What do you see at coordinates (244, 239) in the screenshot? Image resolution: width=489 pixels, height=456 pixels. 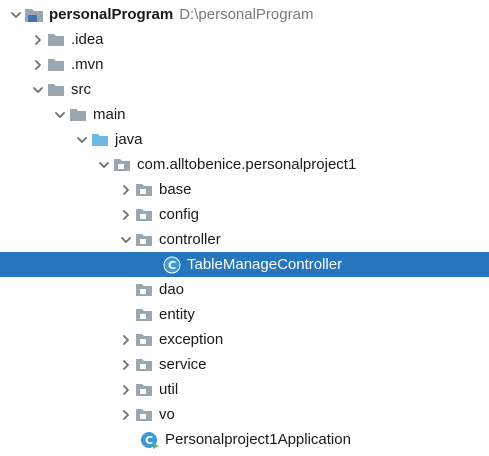 I see `tree-row-controller: controller` at bounding box center [244, 239].